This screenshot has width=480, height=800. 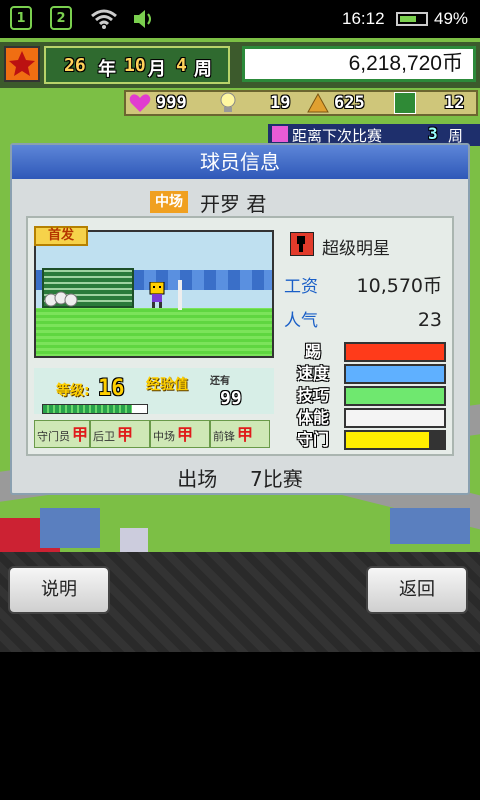 What do you see at coordinates (429, 320) in the screenshot?
I see `popularity-value: 23` at bounding box center [429, 320].